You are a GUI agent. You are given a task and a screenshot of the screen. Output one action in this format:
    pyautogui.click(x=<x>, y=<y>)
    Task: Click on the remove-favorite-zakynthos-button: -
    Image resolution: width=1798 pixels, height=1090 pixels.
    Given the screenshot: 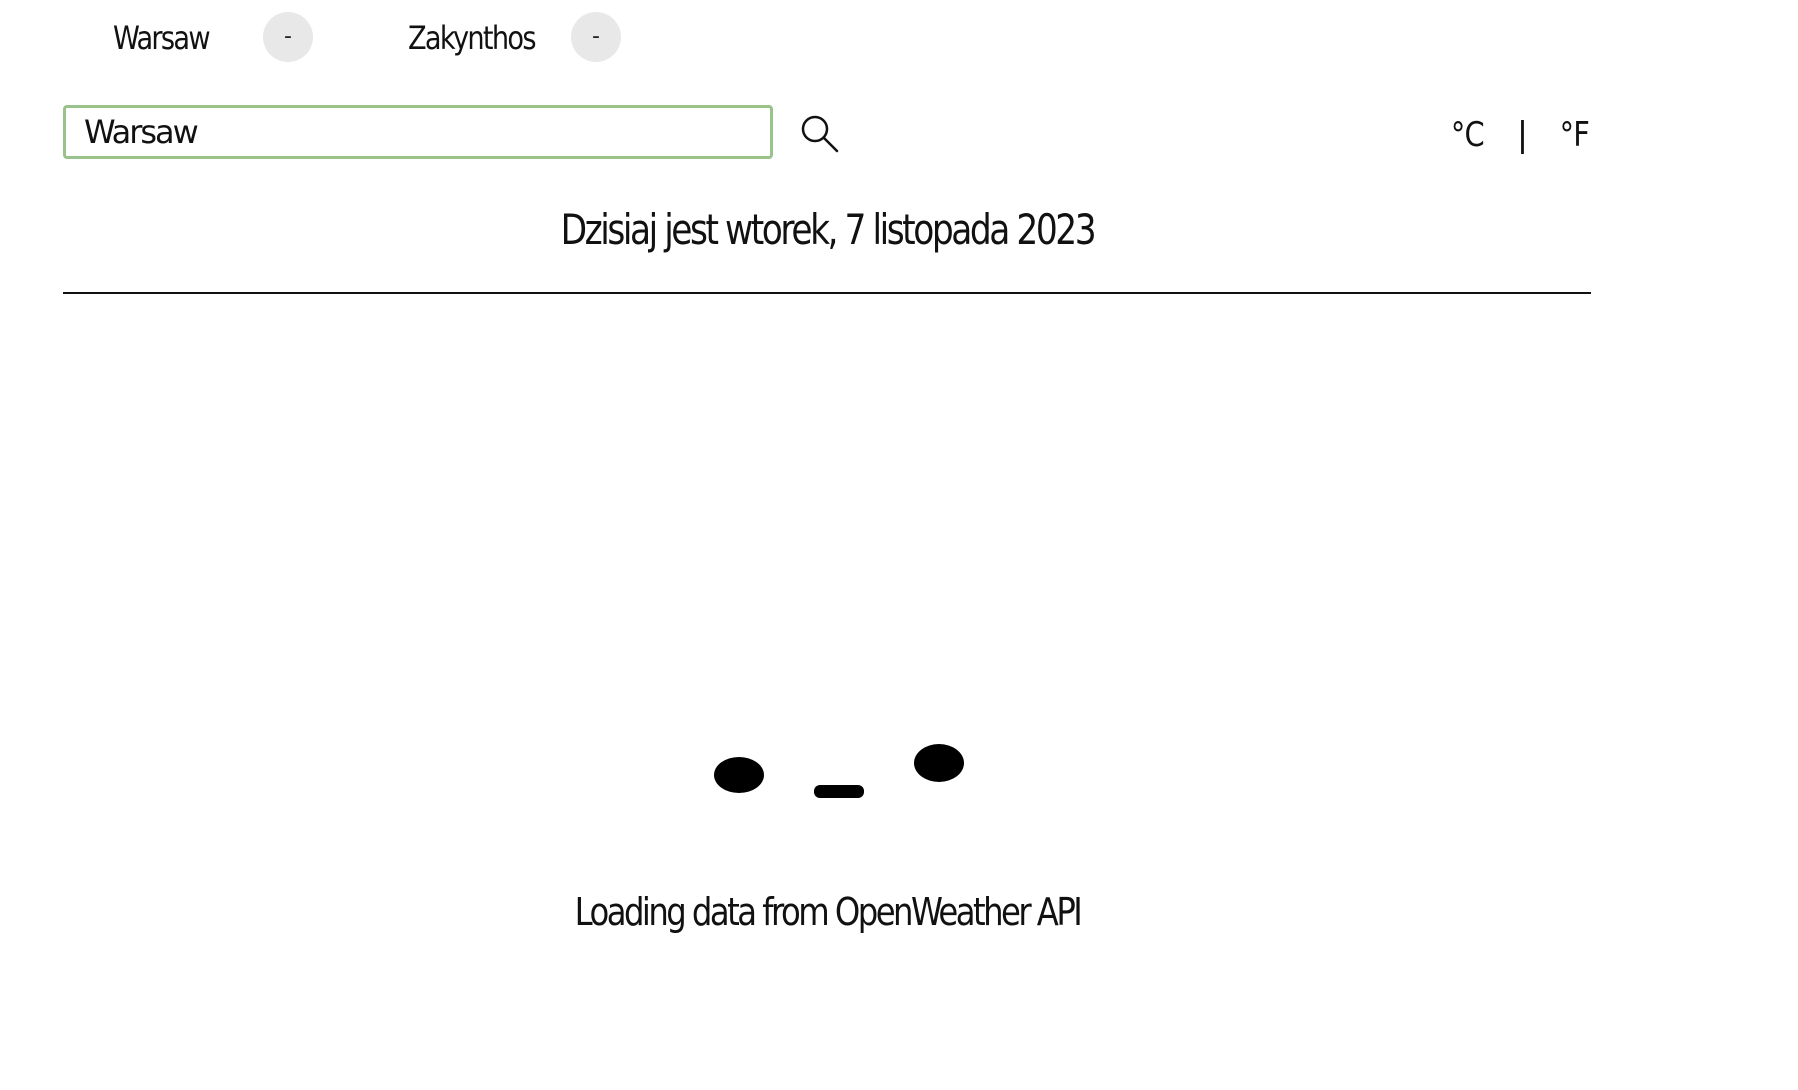 What is the action you would take?
    pyautogui.click(x=596, y=37)
    